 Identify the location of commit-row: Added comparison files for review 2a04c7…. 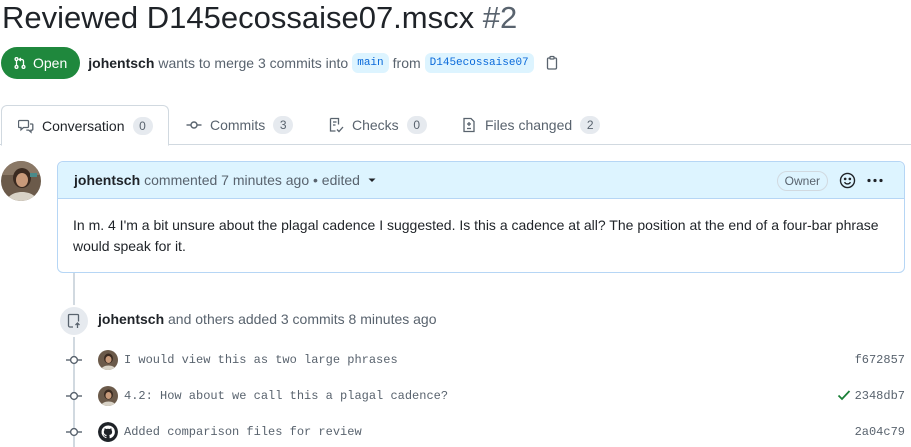
(455, 432).